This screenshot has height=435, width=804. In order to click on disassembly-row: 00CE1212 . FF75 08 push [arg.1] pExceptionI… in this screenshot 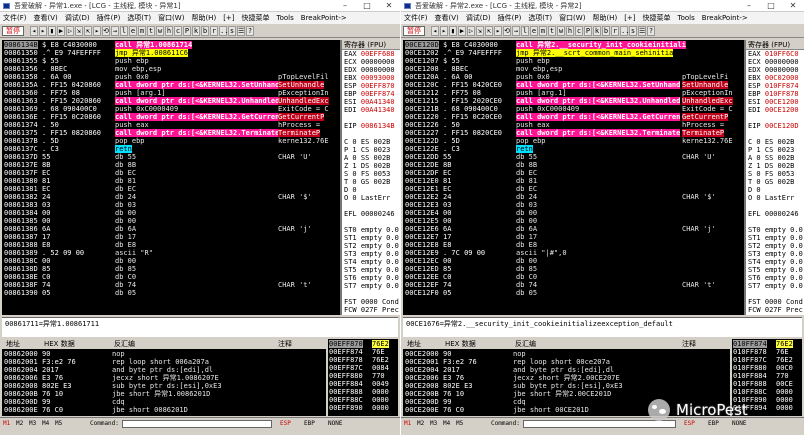, I will do `click(573, 93)`.